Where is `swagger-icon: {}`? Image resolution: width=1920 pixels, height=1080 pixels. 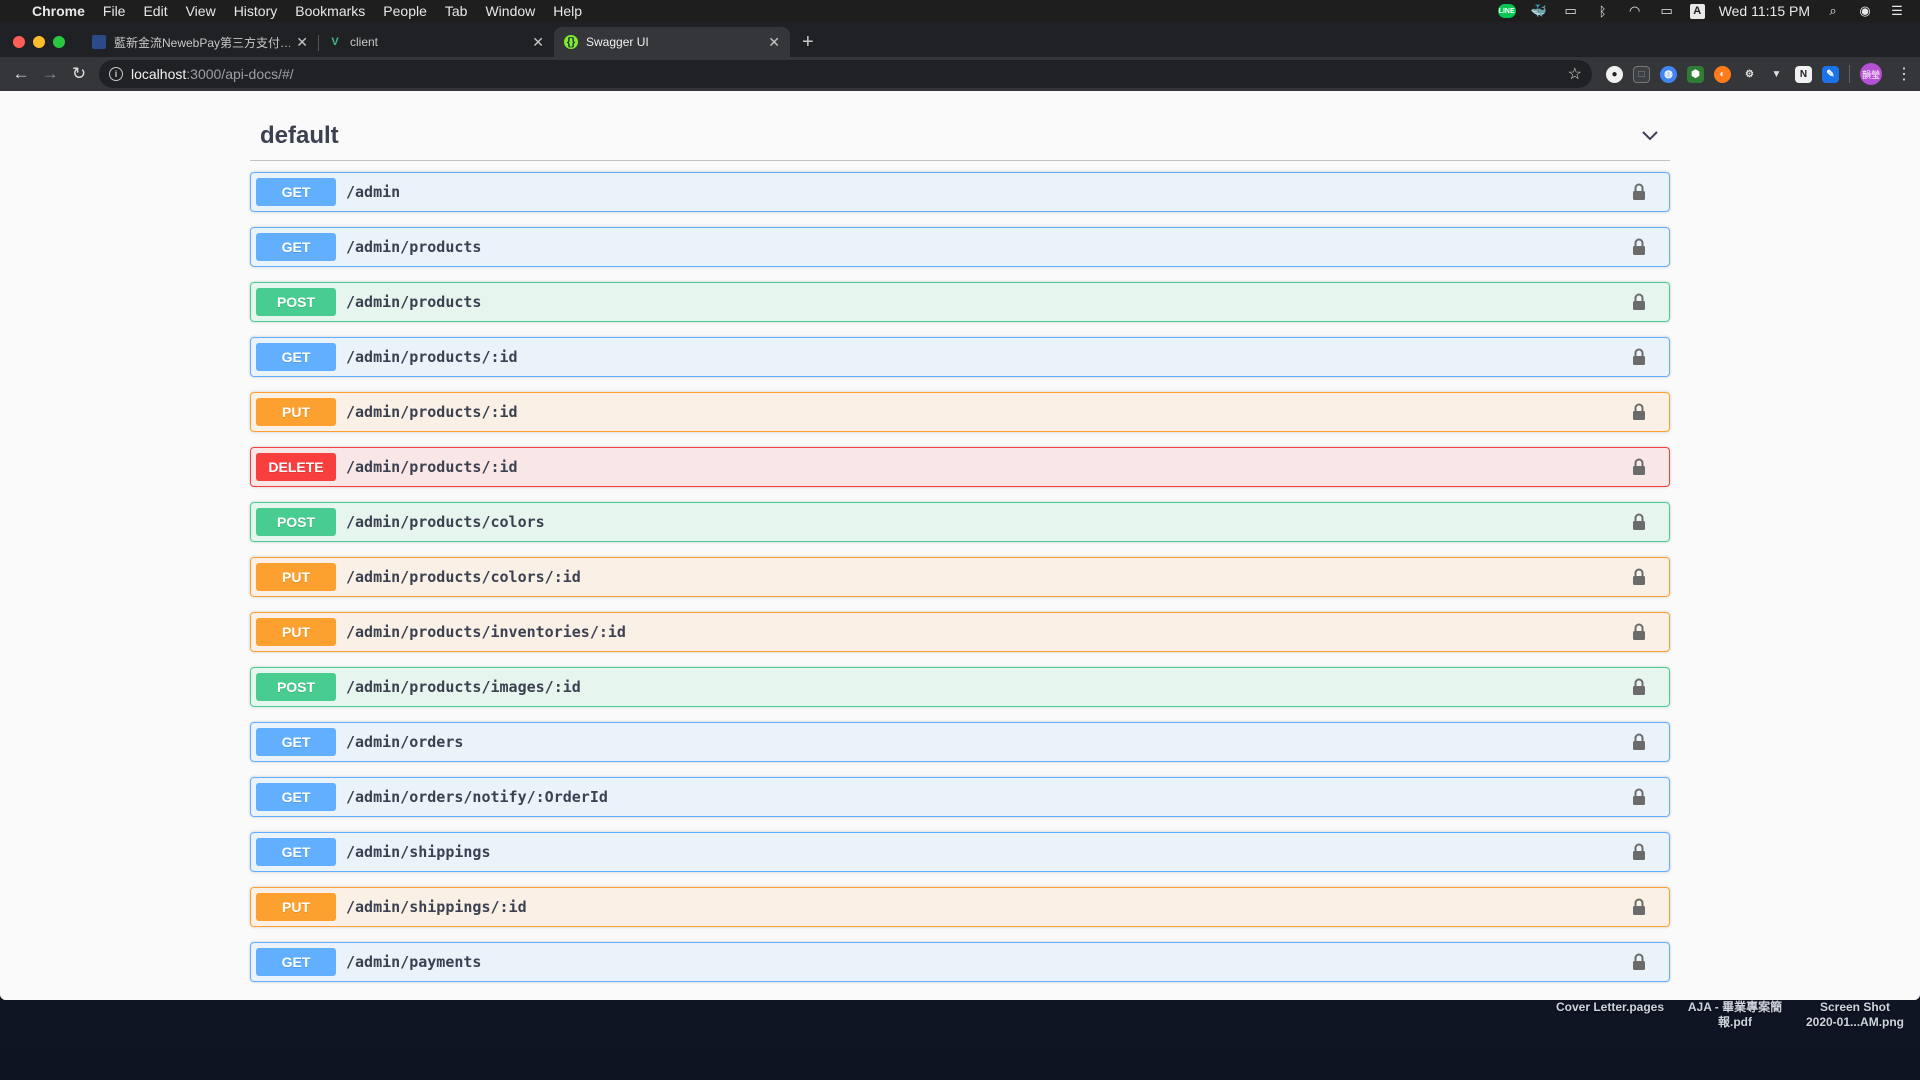
swagger-icon: {} is located at coordinates (571, 42).